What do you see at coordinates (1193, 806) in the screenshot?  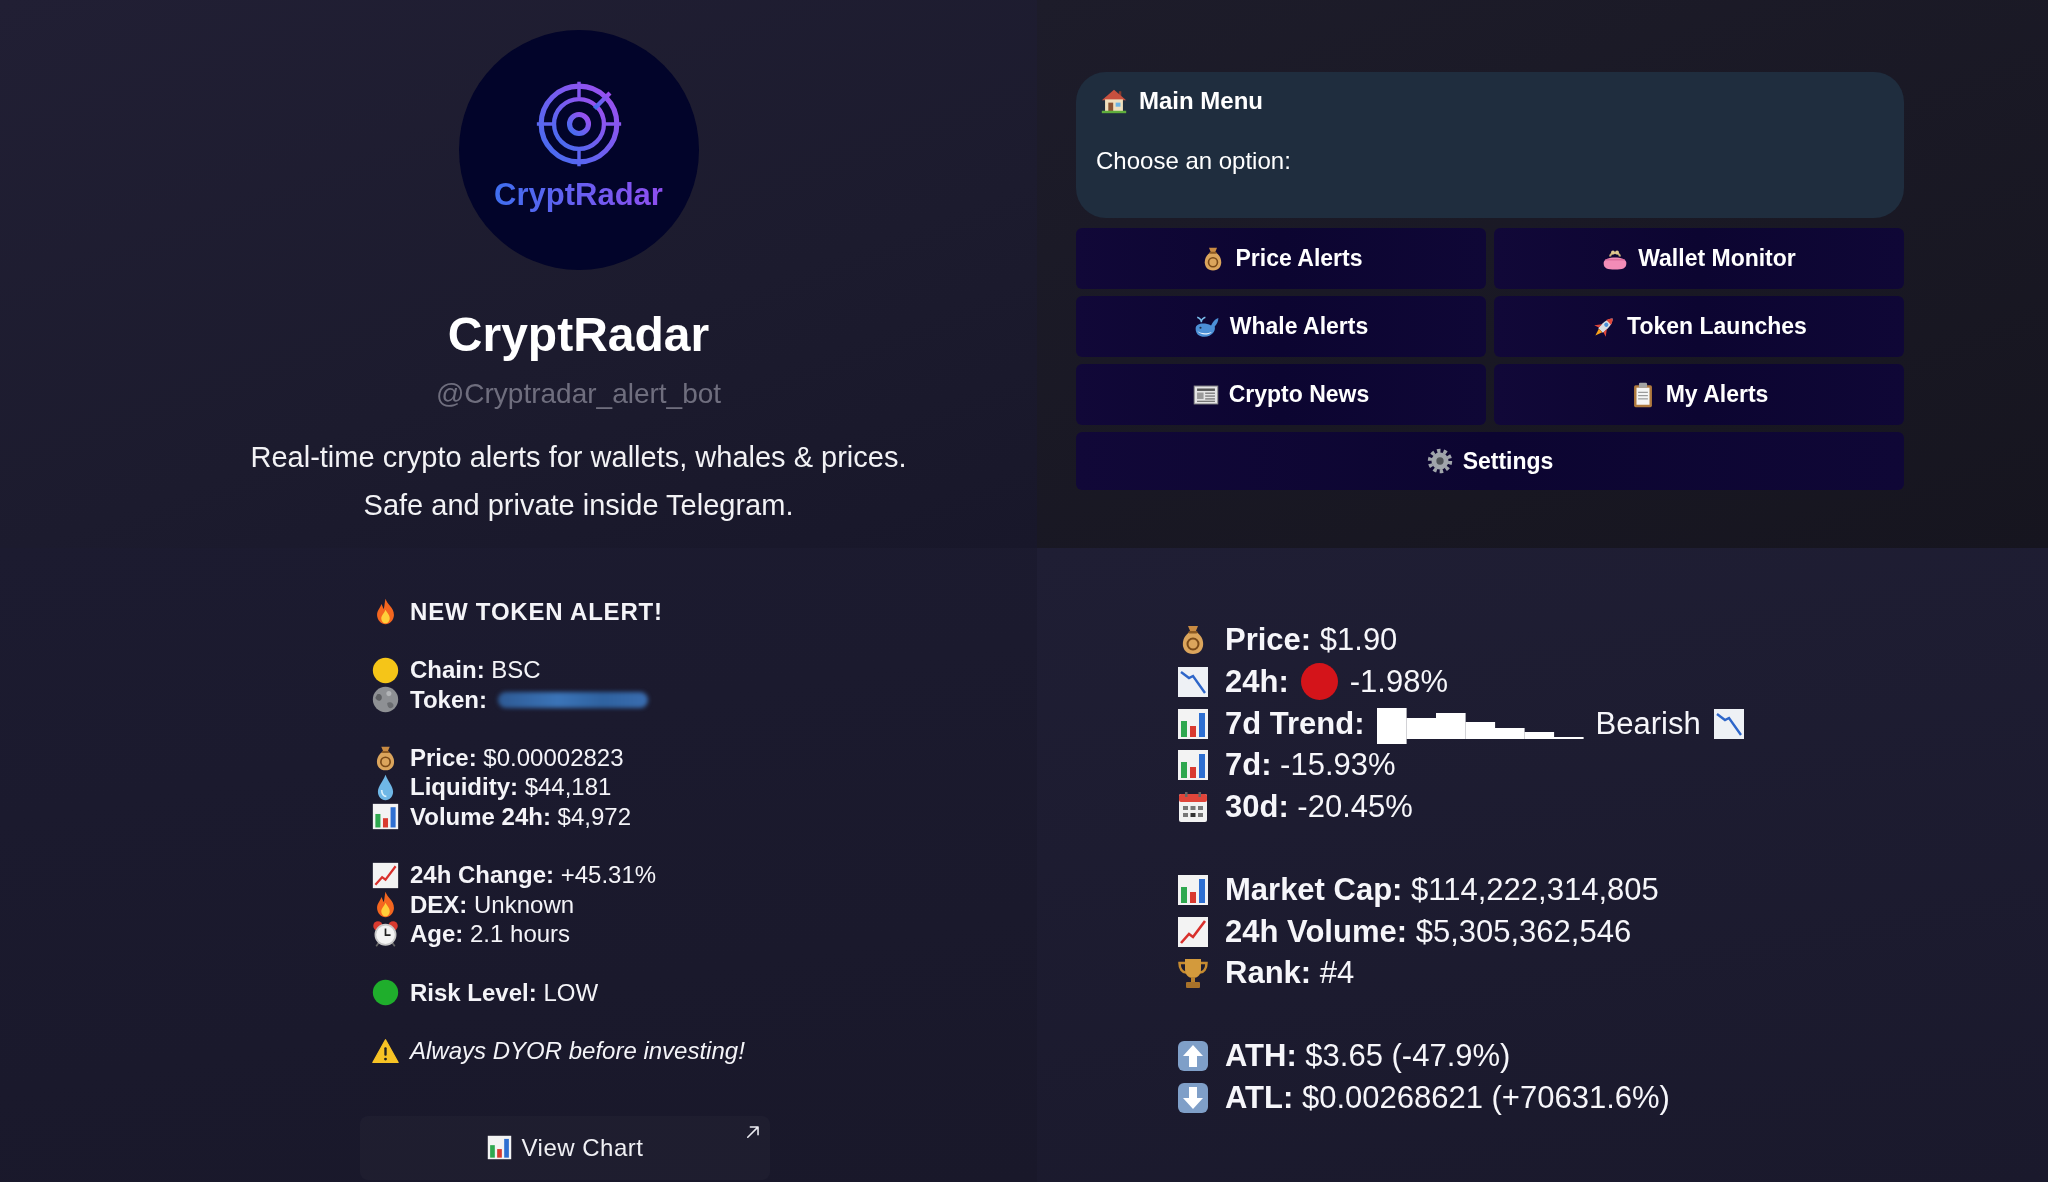 I see `calendar-icon` at bounding box center [1193, 806].